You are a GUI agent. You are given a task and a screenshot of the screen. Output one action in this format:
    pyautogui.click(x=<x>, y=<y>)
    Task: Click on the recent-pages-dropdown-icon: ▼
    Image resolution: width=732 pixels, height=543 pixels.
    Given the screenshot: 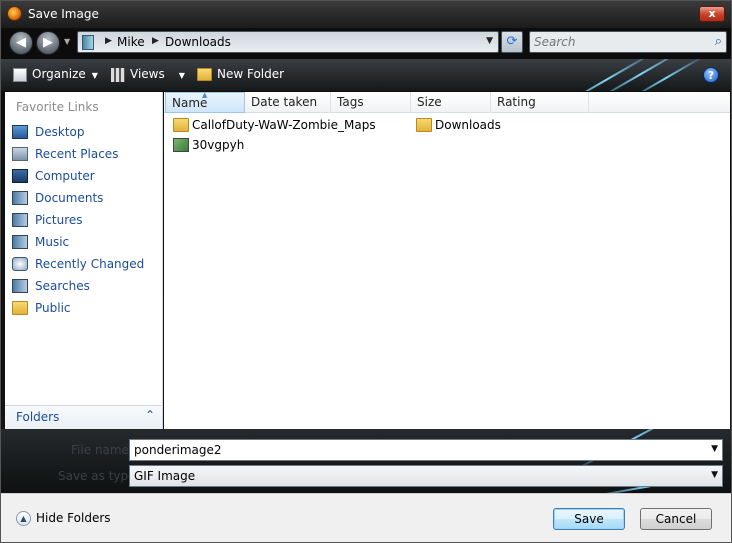 What is the action you would take?
    pyautogui.click(x=67, y=41)
    